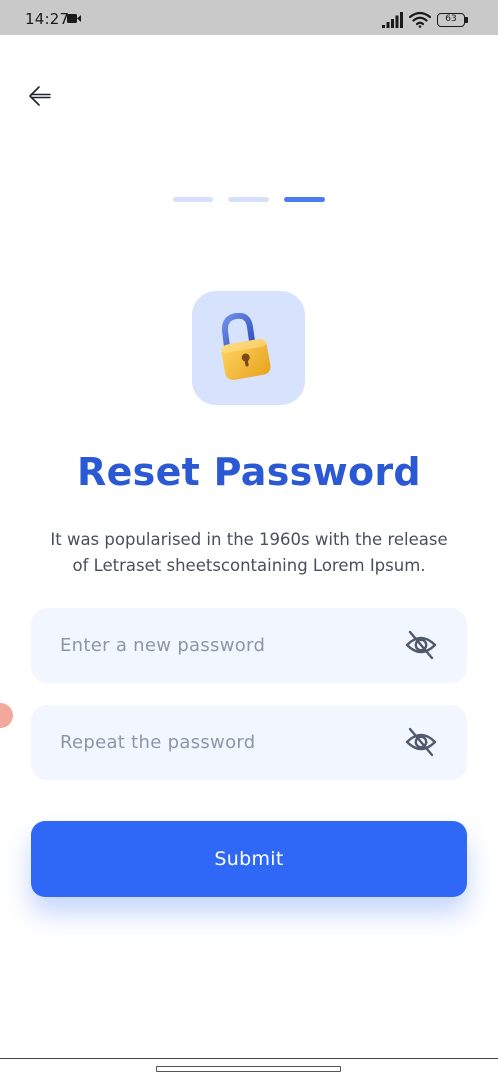  I want to click on wifi-icon, so click(420, 19).